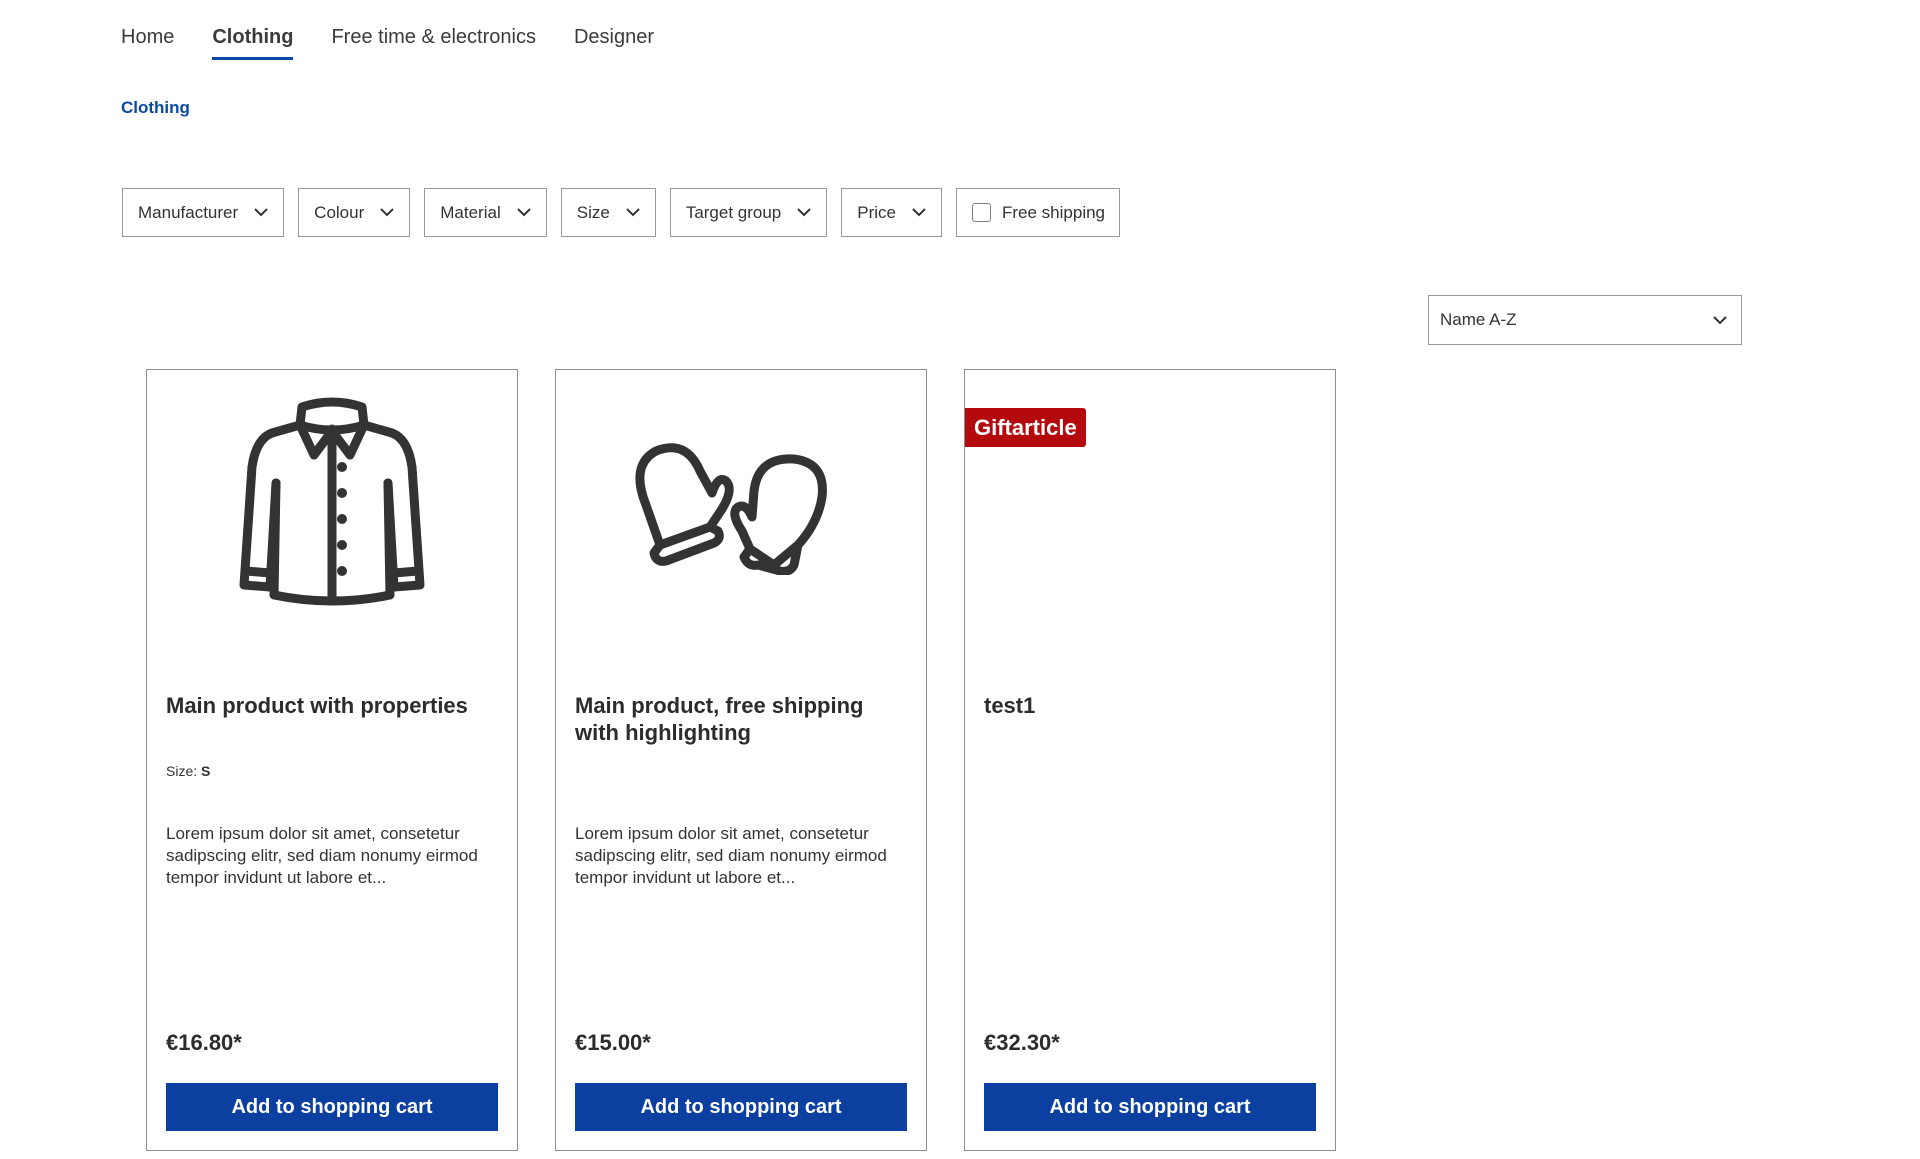 The image size is (1920, 1159). Describe the element at coordinates (1025, 427) in the screenshot. I see `gift-article-badge: Giftarticle` at that location.